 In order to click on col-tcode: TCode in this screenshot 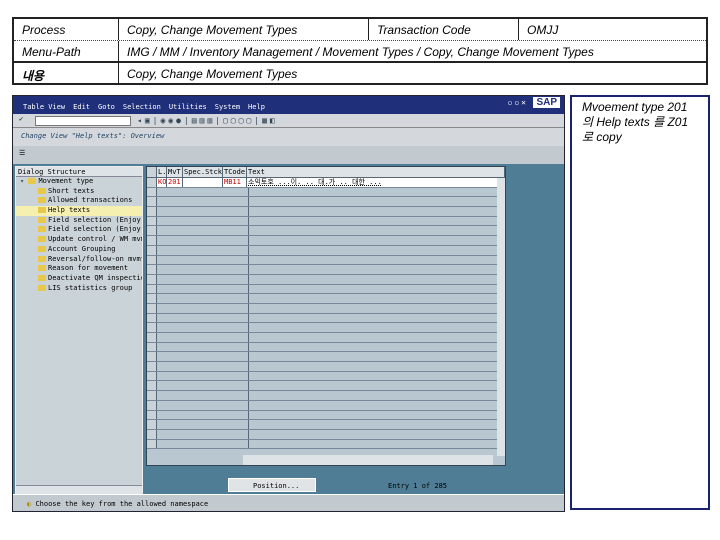, I will do `click(235, 172)`.